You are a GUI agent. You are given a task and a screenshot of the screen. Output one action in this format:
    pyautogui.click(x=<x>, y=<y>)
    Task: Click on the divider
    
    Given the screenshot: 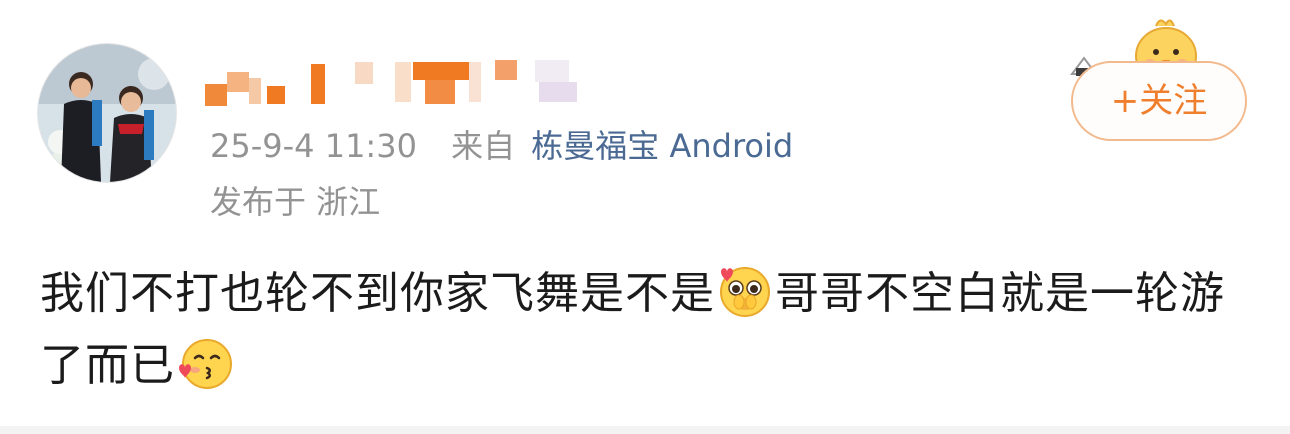 What is the action you would take?
    pyautogui.click(x=645, y=430)
    